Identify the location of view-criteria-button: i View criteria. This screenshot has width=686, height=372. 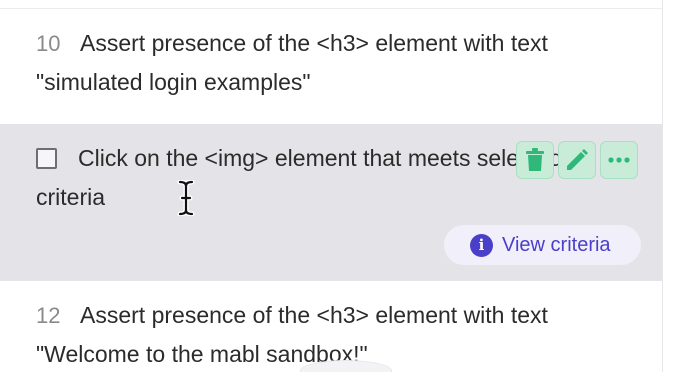
(542, 245).